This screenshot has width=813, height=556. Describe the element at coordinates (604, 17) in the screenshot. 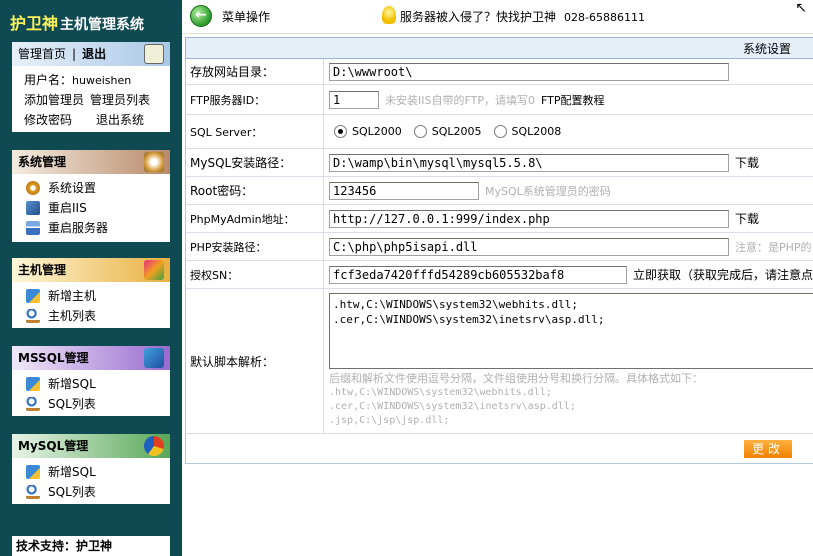

I see `phone-number: 028-65886111` at that location.